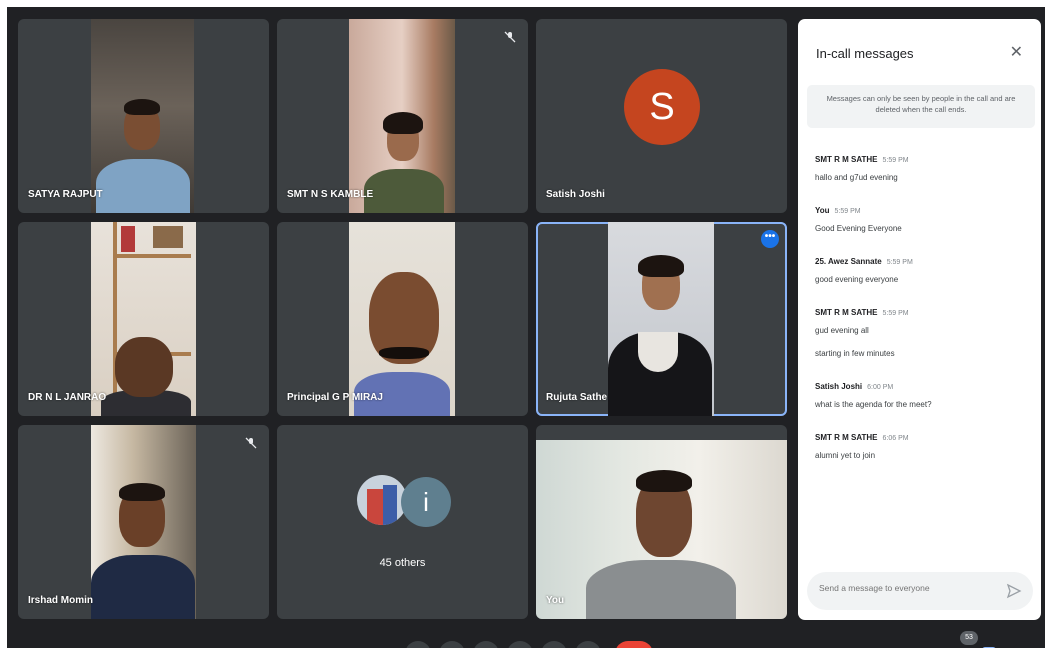 This screenshot has width=1045, height=648. Describe the element at coordinates (634, 644) in the screenshot. I see `leave-call-button` at that location.